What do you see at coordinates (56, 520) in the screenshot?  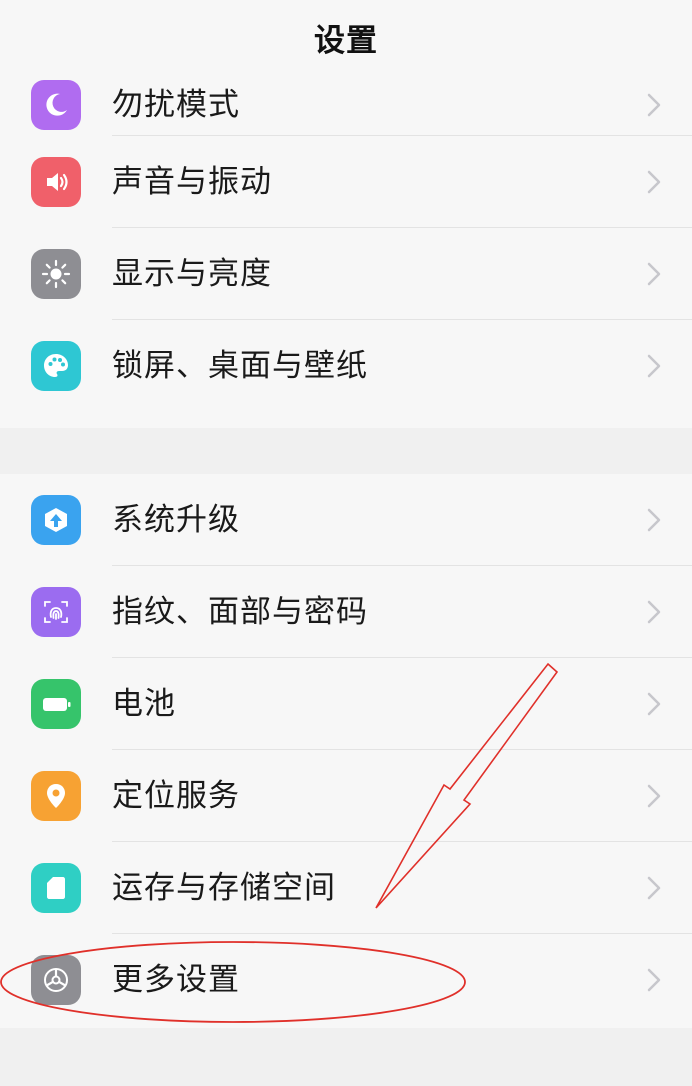 I see `upgrade-icon` at bounding box center [56, 520].